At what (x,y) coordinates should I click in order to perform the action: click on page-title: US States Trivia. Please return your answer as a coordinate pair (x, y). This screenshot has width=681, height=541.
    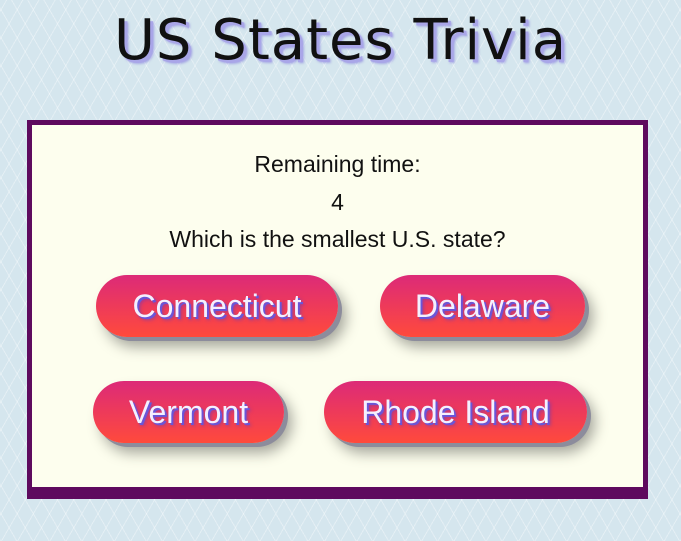
    Looking at the image, I should click on (340, 40).